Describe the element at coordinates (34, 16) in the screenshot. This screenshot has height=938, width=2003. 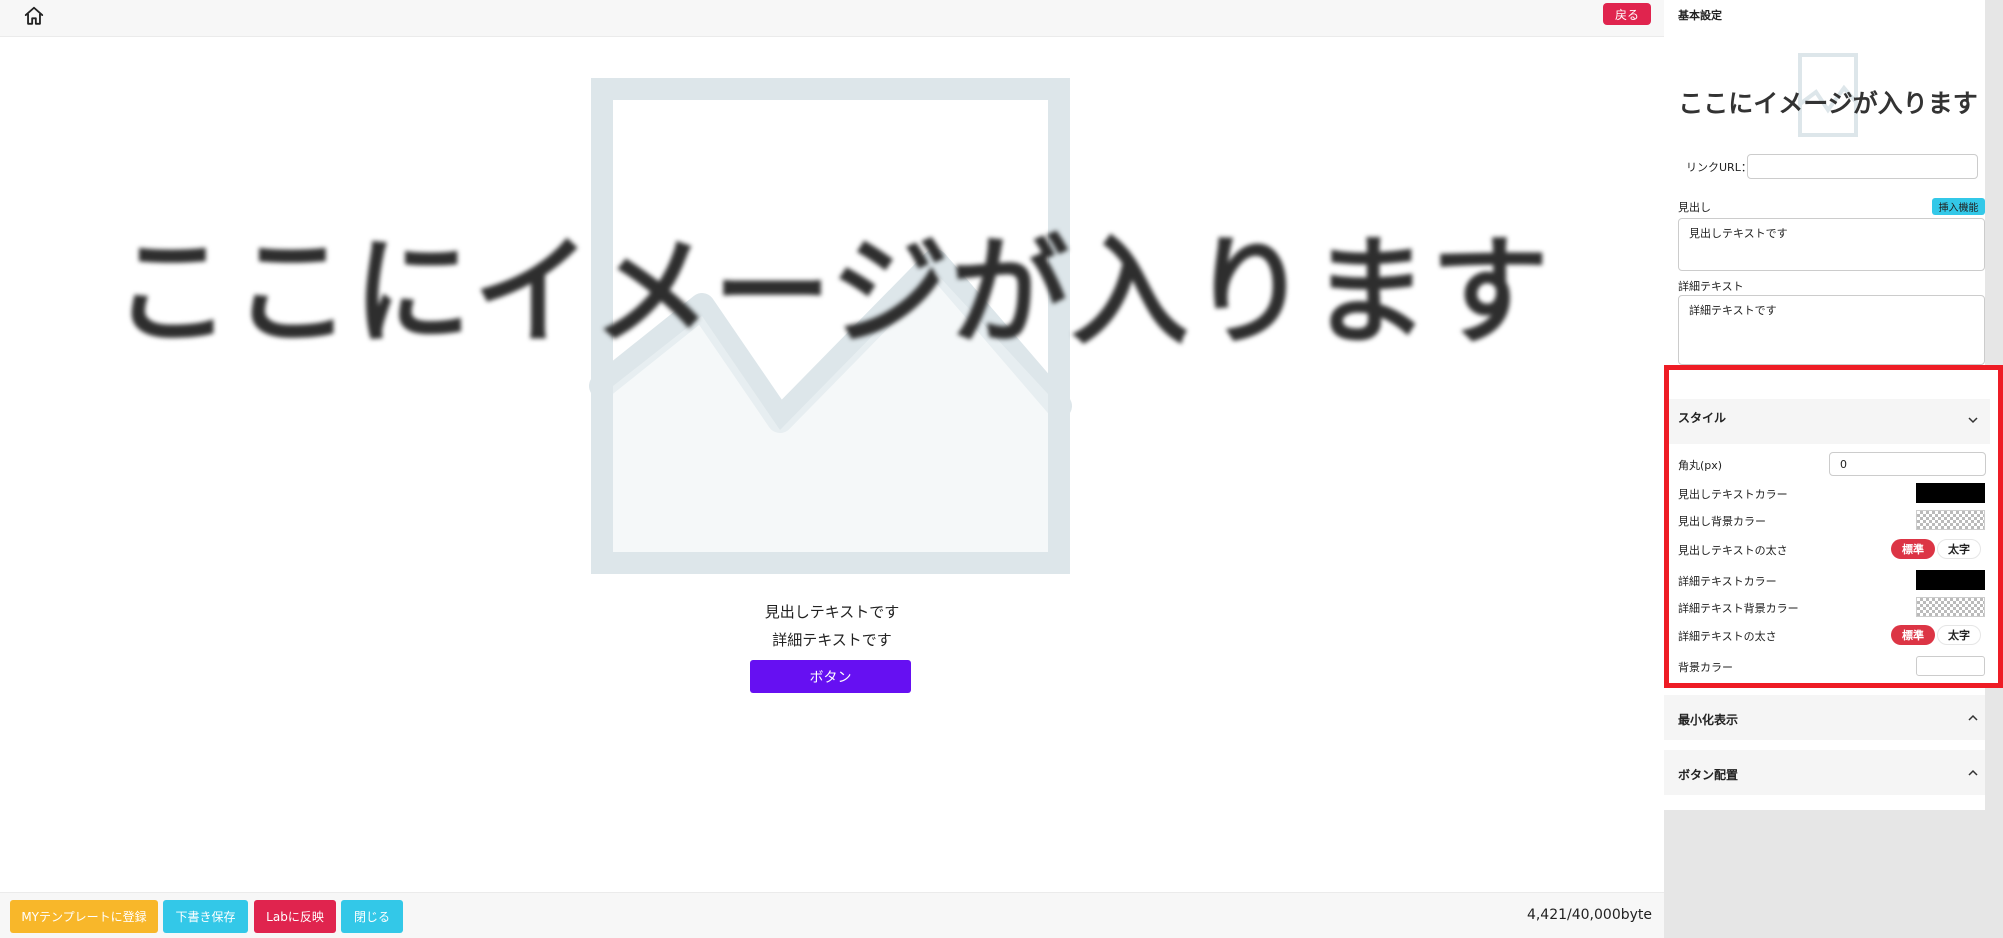
I see `home-icon` at that location.